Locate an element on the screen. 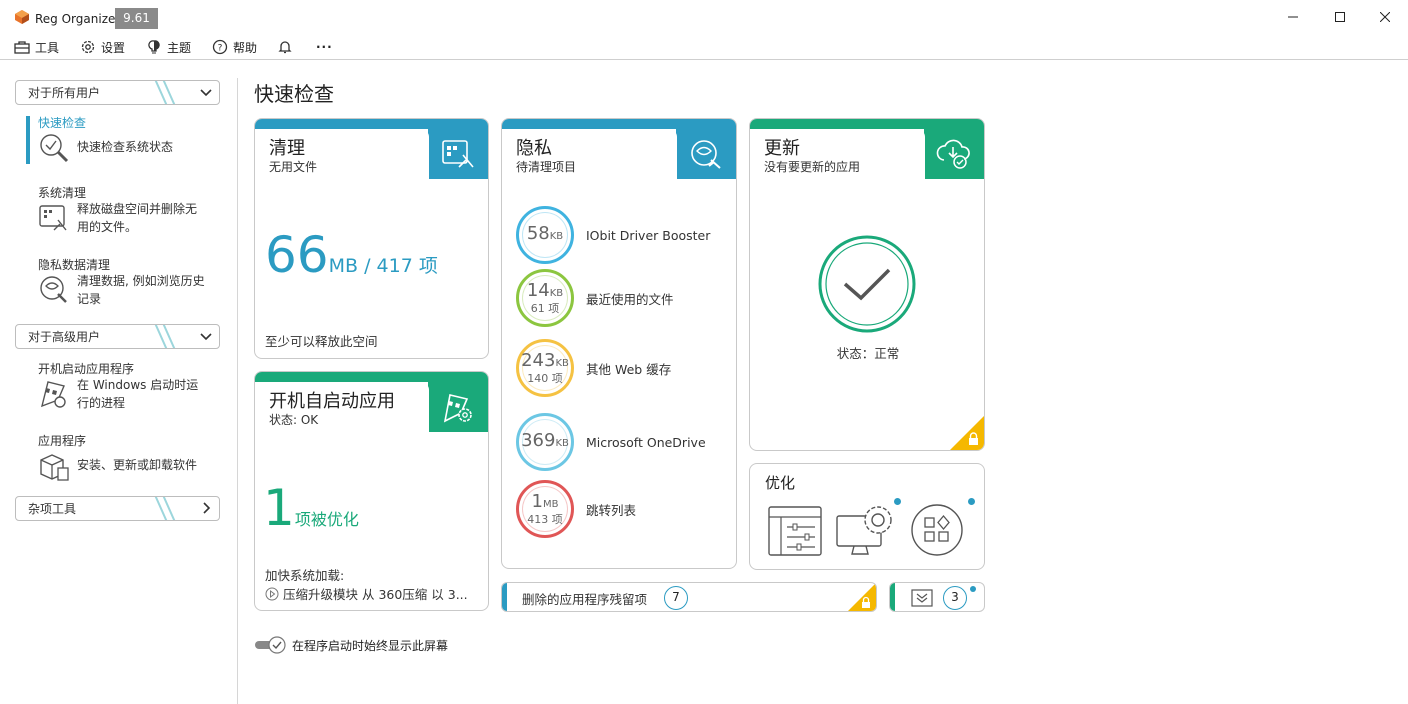 This screenshot has height=704, width=1408. update-icon-box is located at coordinates (954, 154).